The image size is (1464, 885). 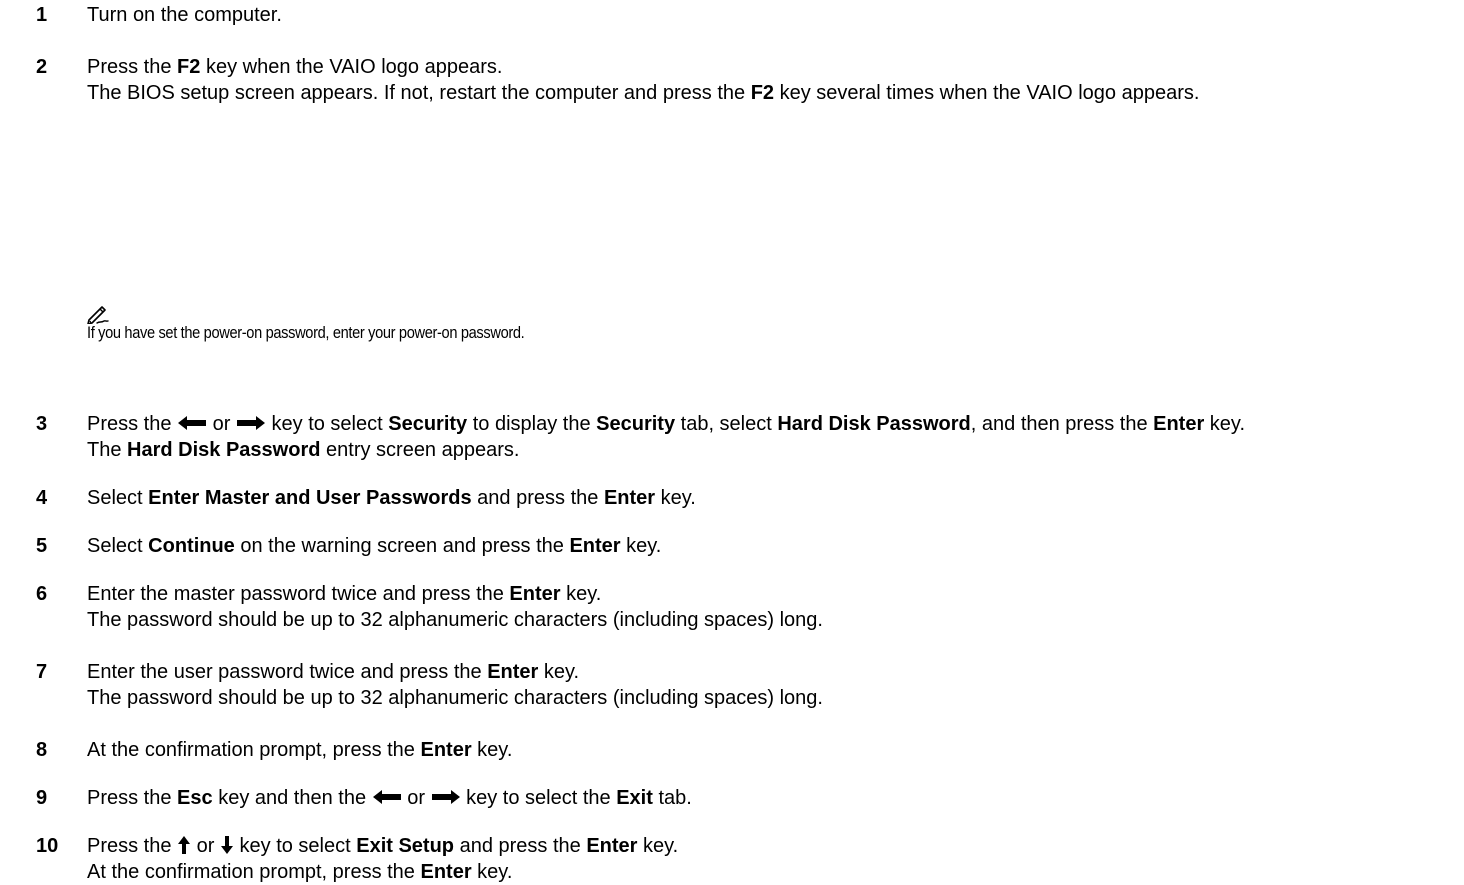 What do you see at coordinates (532, 424) in the screenshot?
I see `text-run: to display the` at bounding box center [532, 424].